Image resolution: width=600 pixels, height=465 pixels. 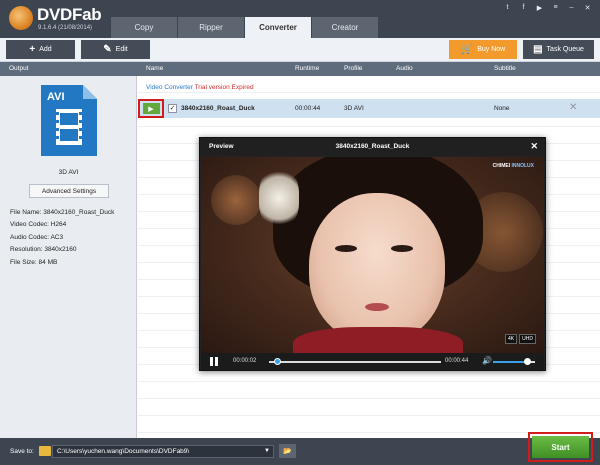 What do you see at coordinates (511, 339) in the screenshot?
I see `badge-4k: 4K` at bounding box center [511, 339].